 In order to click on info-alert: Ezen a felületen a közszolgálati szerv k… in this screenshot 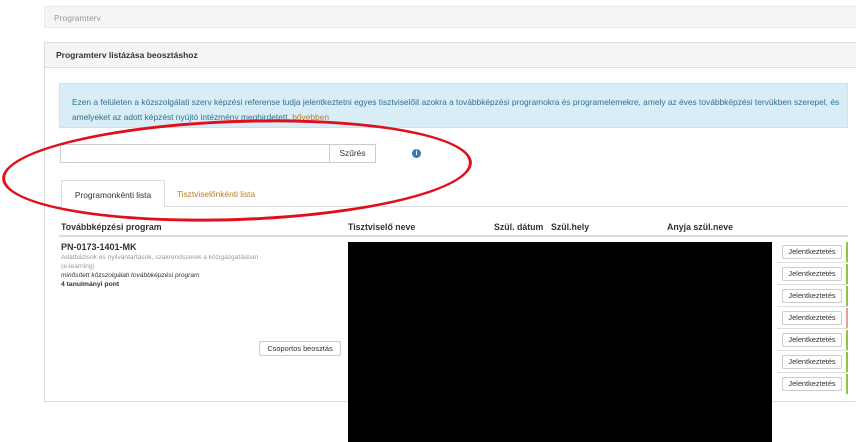, I will do `click(453, 105)`.